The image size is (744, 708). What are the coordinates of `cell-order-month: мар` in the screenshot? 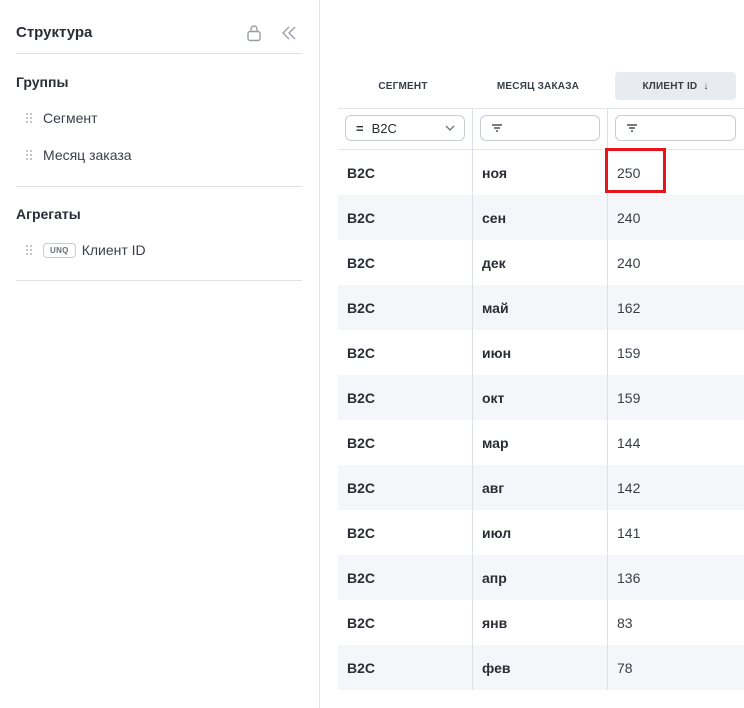 It's located at (495, 442).